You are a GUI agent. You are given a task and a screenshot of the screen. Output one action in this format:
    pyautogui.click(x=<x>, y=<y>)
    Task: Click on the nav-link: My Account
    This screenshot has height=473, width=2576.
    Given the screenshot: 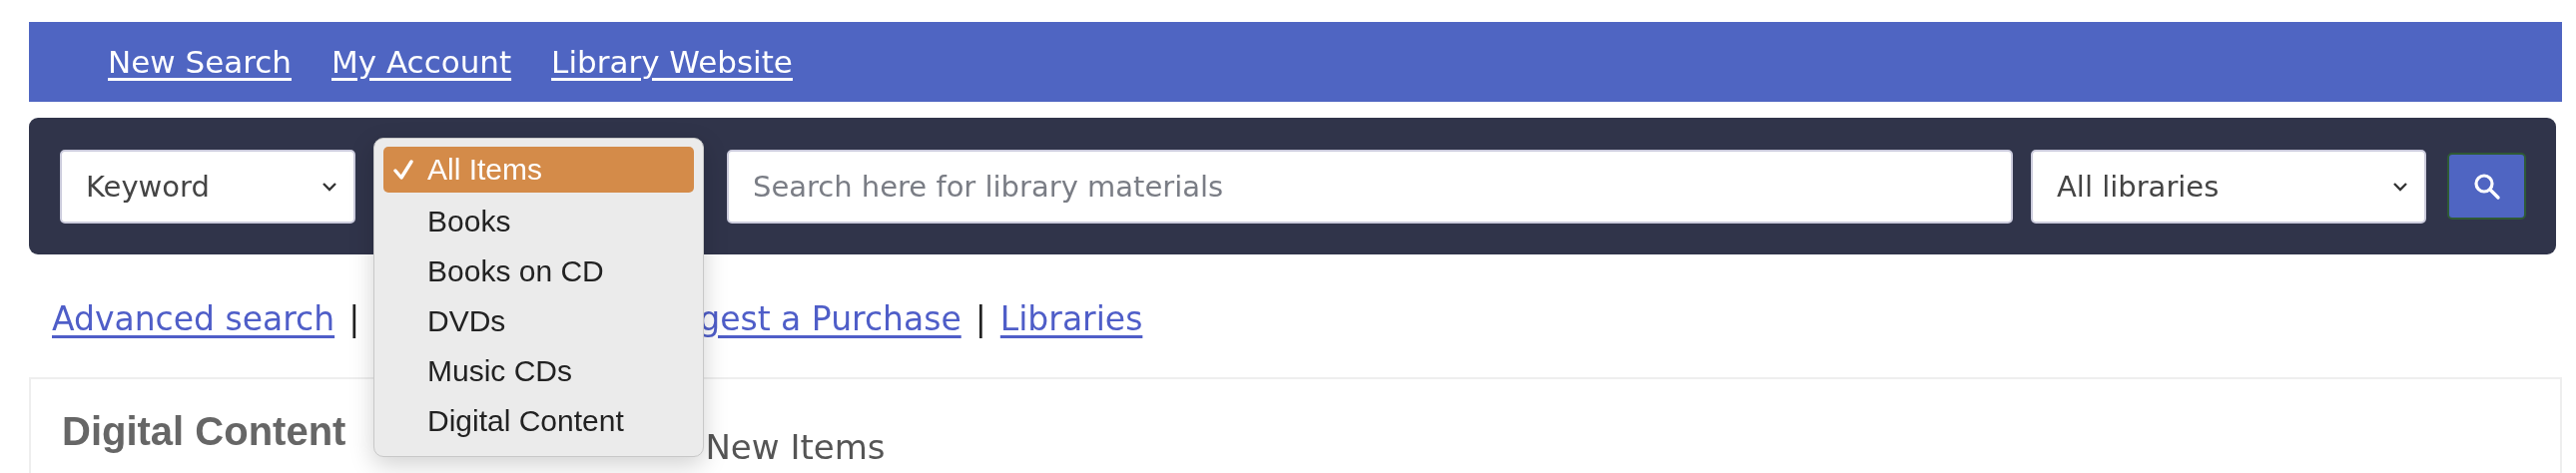 What is the action you would take?
    pyautogui.click(x=421, y=62)
    